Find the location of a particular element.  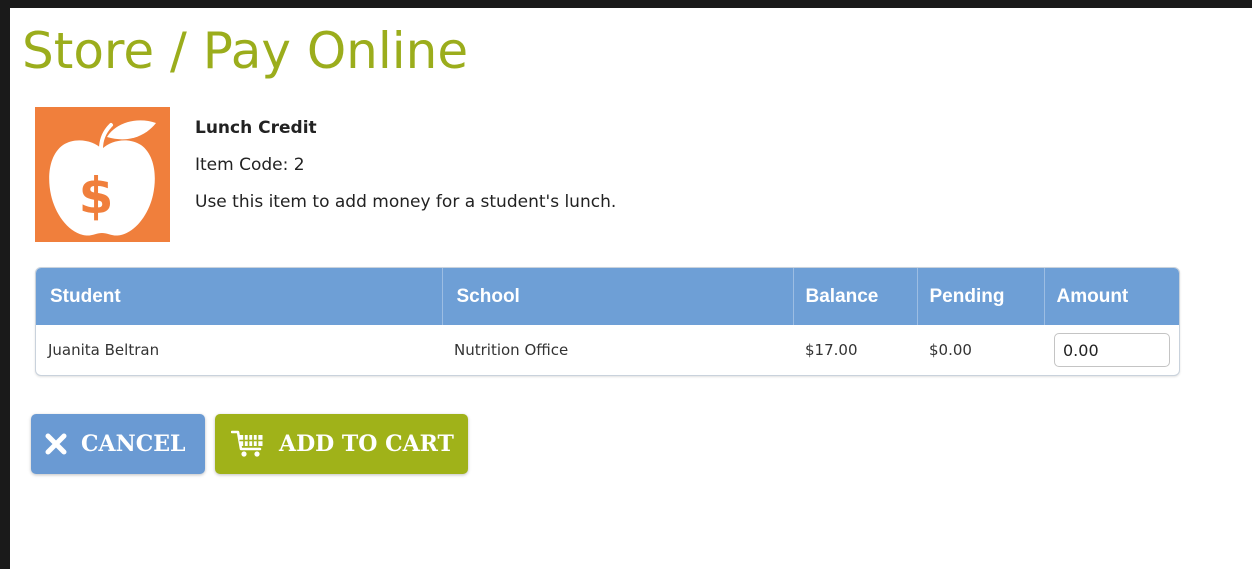

column-header-balance: Balance is located at coordinates (854, 296).